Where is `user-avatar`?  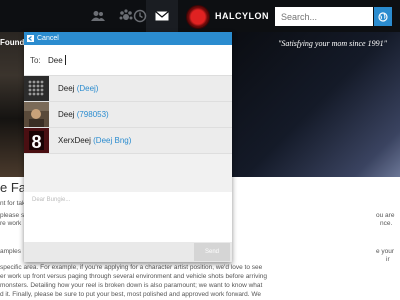
user-avatar is located at coordinates (198, 17).